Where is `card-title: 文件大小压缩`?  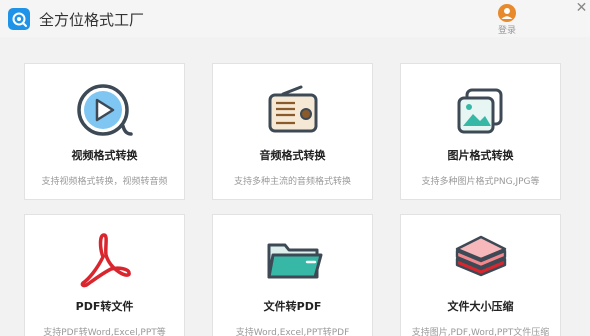
card-title: 文件大小压缩 is located at coordinates (480, 306).